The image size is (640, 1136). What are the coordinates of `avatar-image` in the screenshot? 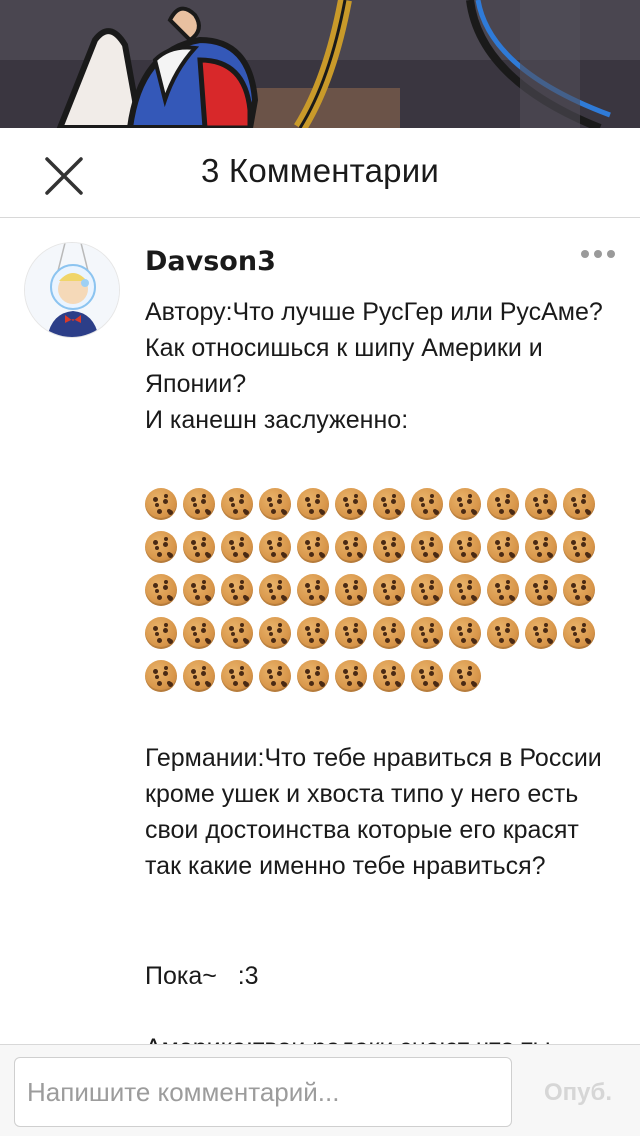 It's located at (72, 290).